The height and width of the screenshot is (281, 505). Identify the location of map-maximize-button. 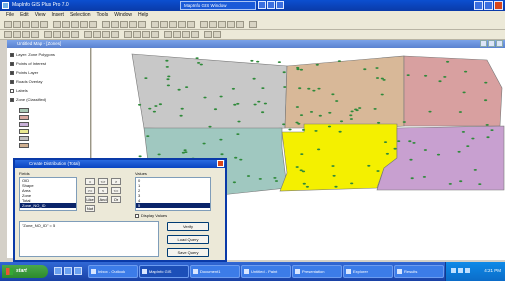
(491, 43).